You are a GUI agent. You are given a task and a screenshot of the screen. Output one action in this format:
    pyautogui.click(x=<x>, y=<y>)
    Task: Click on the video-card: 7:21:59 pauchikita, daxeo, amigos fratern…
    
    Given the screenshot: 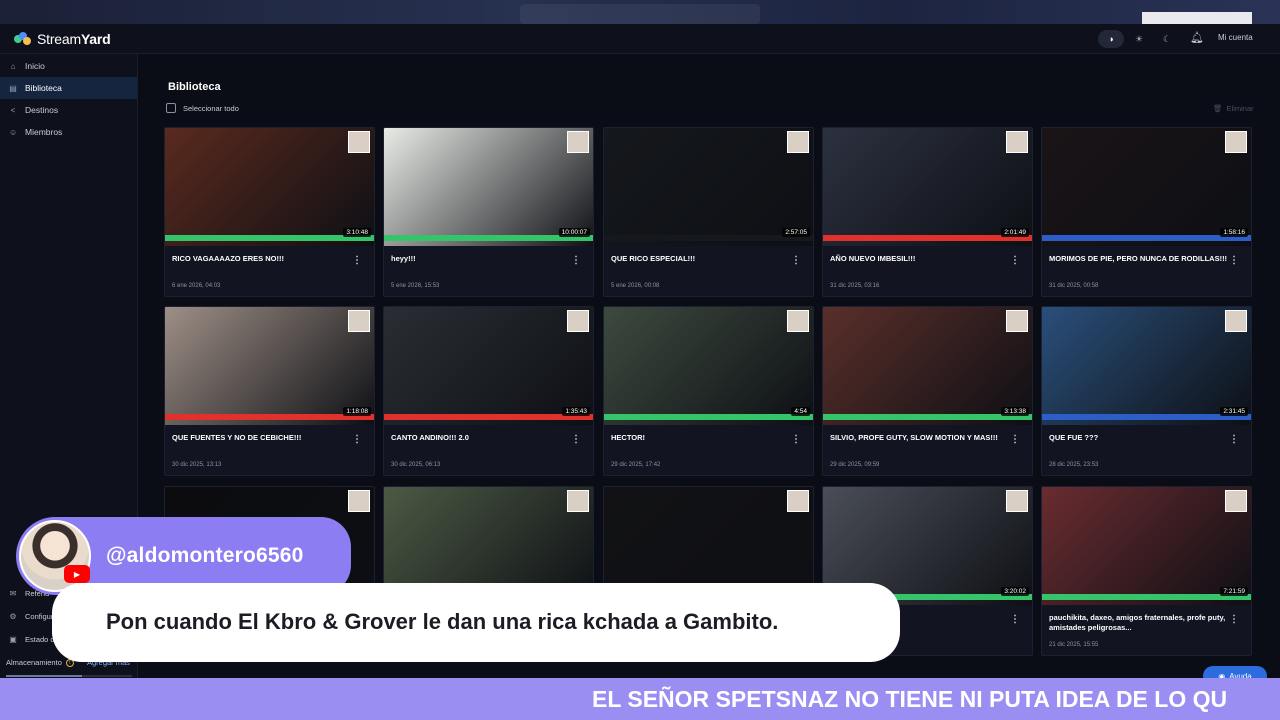 What is the action you would take?
    pyautogui.click(x=1146, y=571)
    